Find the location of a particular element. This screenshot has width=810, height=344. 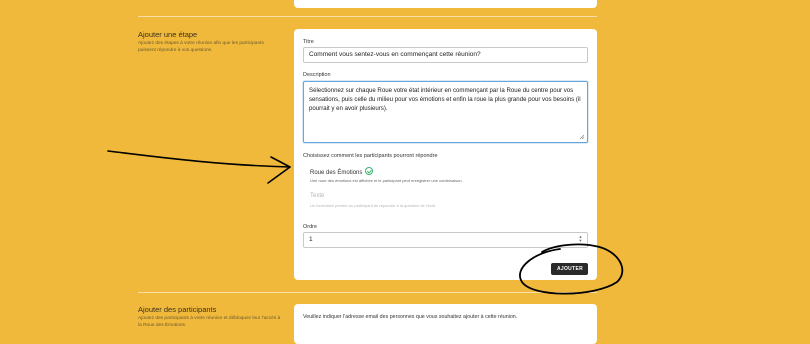

check-circle-icon is located at coordinates (369, 171).